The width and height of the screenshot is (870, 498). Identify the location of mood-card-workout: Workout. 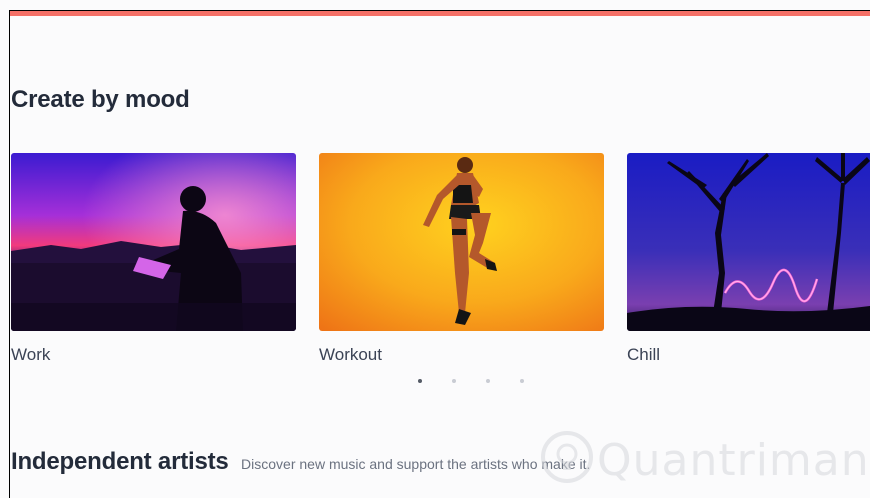
(461, 259).